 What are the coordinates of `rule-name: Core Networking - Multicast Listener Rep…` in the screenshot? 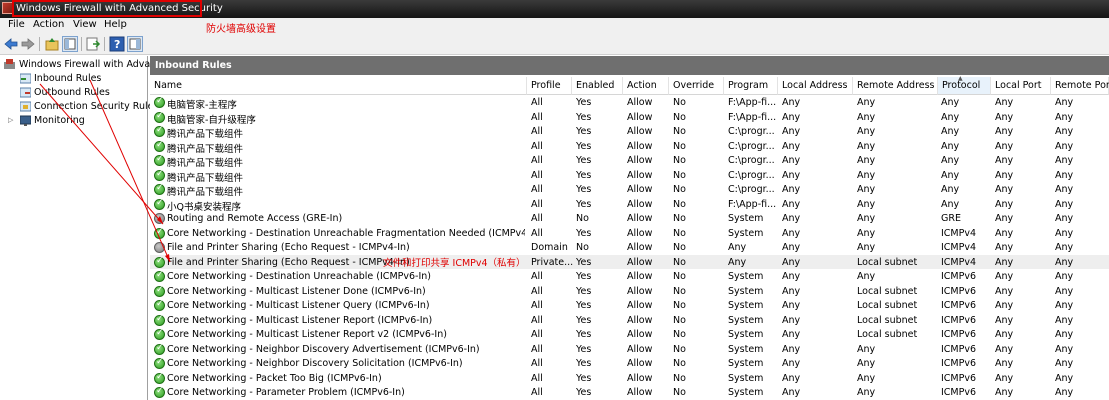 It's located at (300, 320).